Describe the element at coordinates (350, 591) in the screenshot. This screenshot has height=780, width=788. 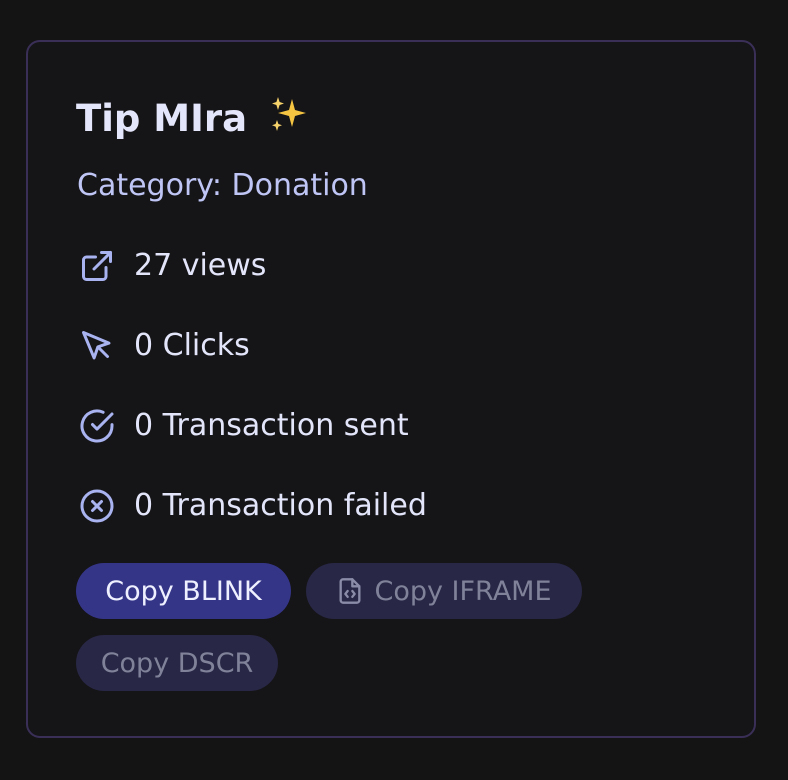
I see `file-code-icon` at that location.